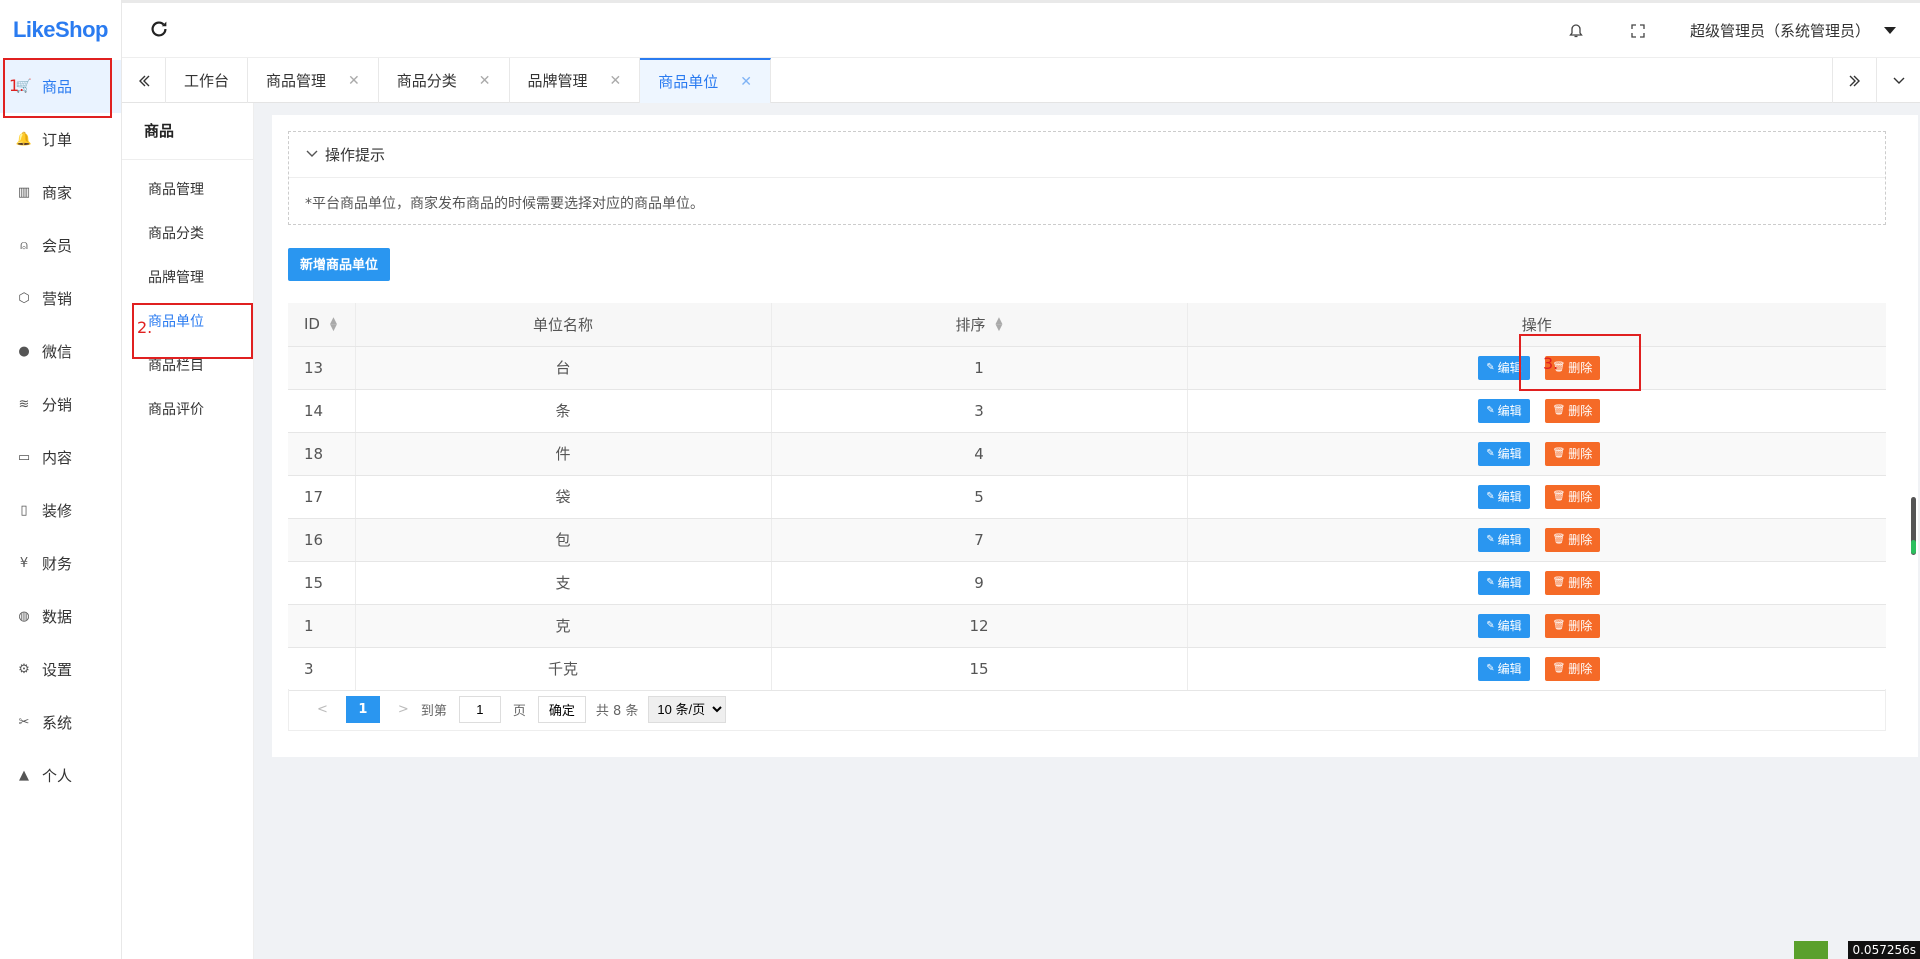 The width and height of the screenshot is (1920, 959). I want to click on tab-2: 商品分类 ✕, so click(444, 80).